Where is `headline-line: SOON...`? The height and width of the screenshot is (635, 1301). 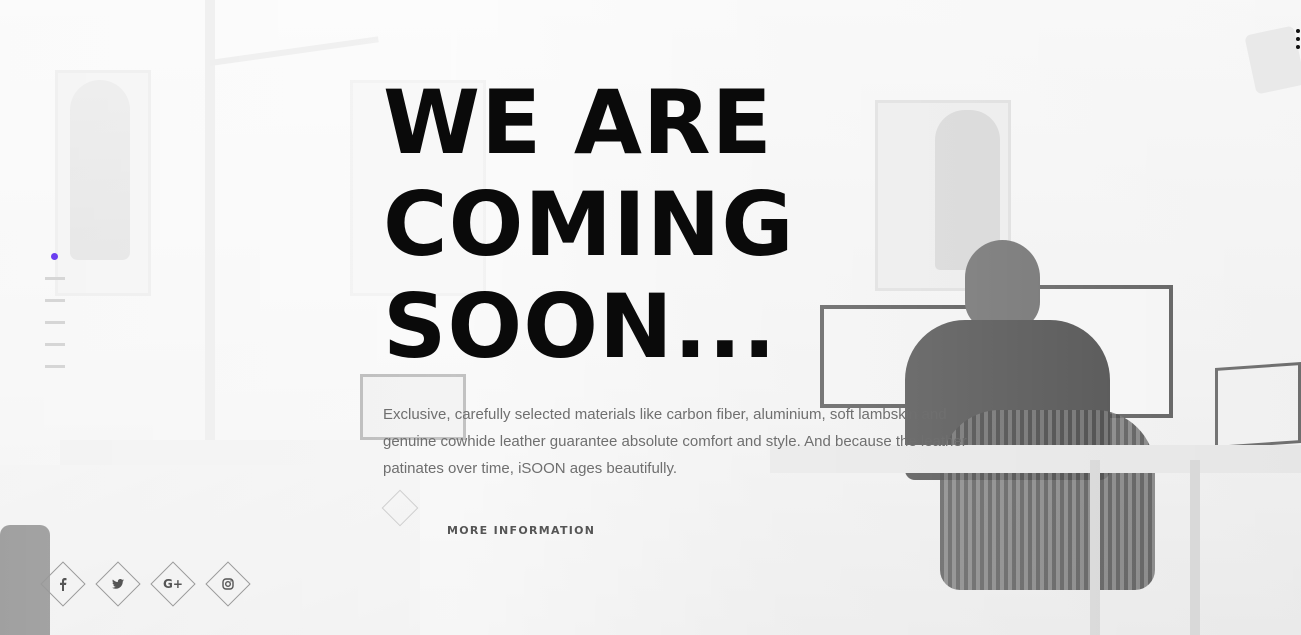 headline-line: SOON... is located at coordinates (580, 326).